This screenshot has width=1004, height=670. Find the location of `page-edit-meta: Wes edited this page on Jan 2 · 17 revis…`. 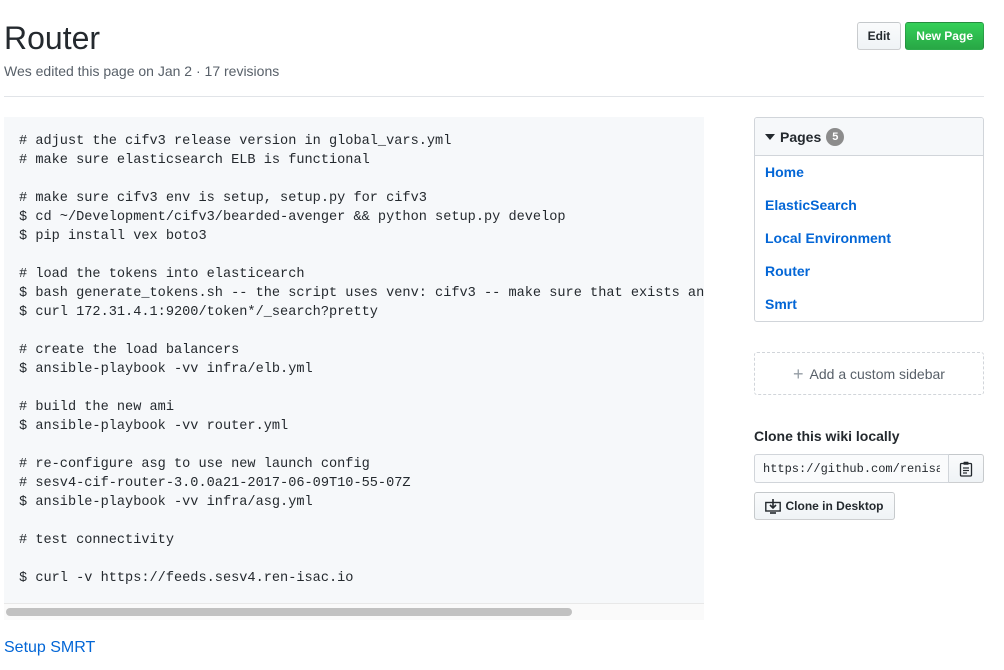

page-edit-meta: Wes edited this page on Jan 2 · 17 revis… is located at coordinates (142, 71).